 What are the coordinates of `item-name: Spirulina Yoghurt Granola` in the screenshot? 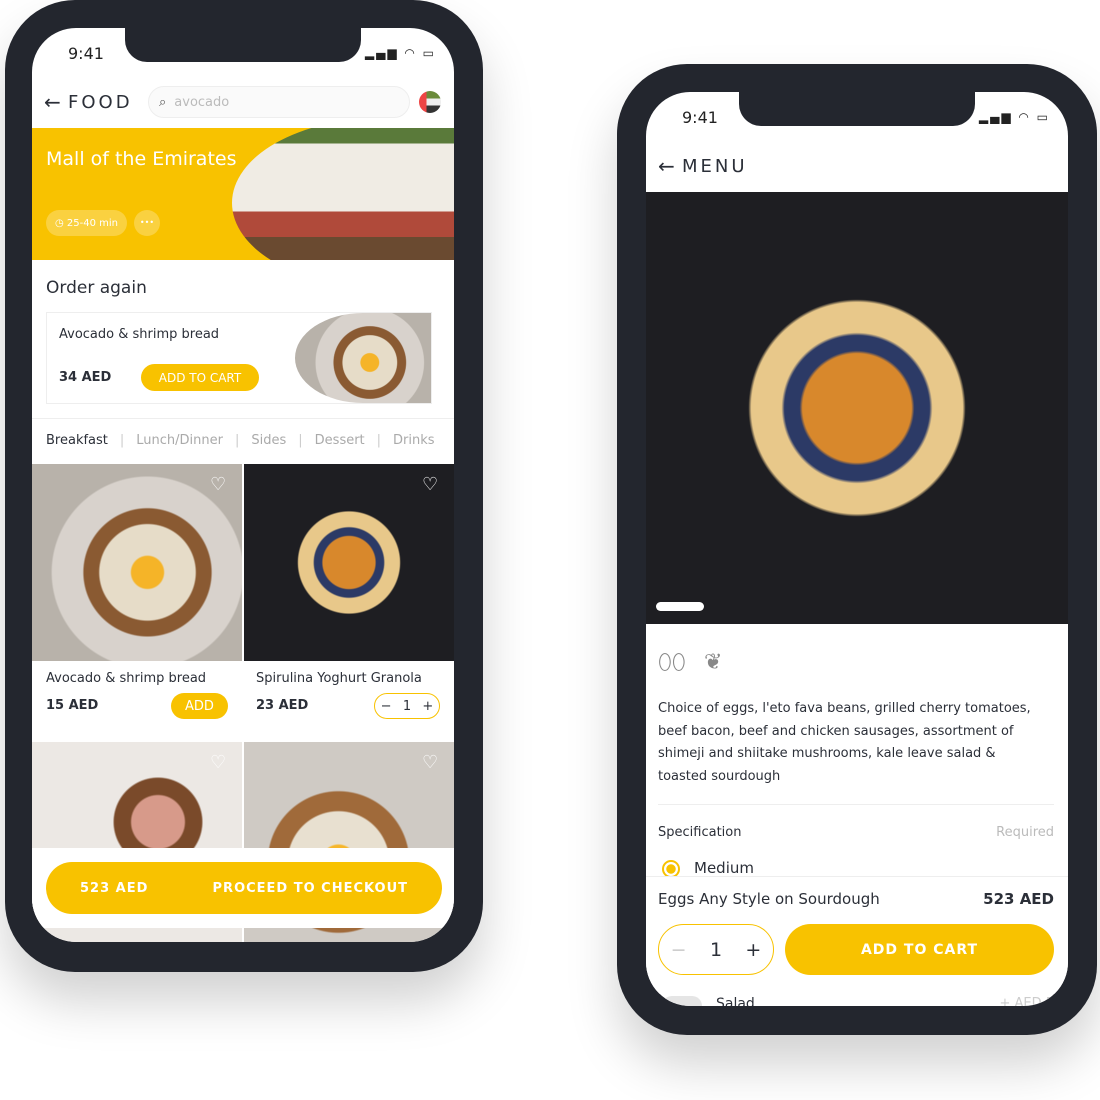 It's located at (339, 678).